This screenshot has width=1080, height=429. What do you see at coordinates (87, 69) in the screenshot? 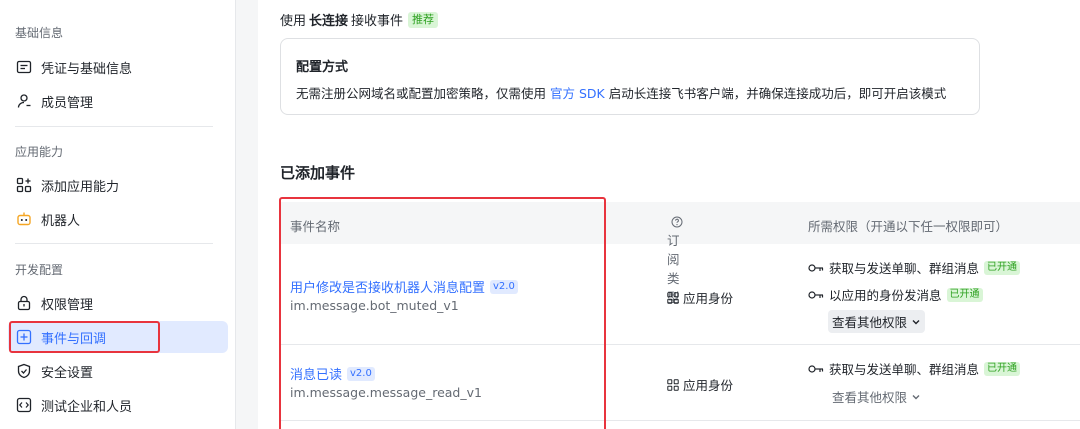
I see `sidebar-item-label: 凭证与基础信息` at bounding box center [87, 69].